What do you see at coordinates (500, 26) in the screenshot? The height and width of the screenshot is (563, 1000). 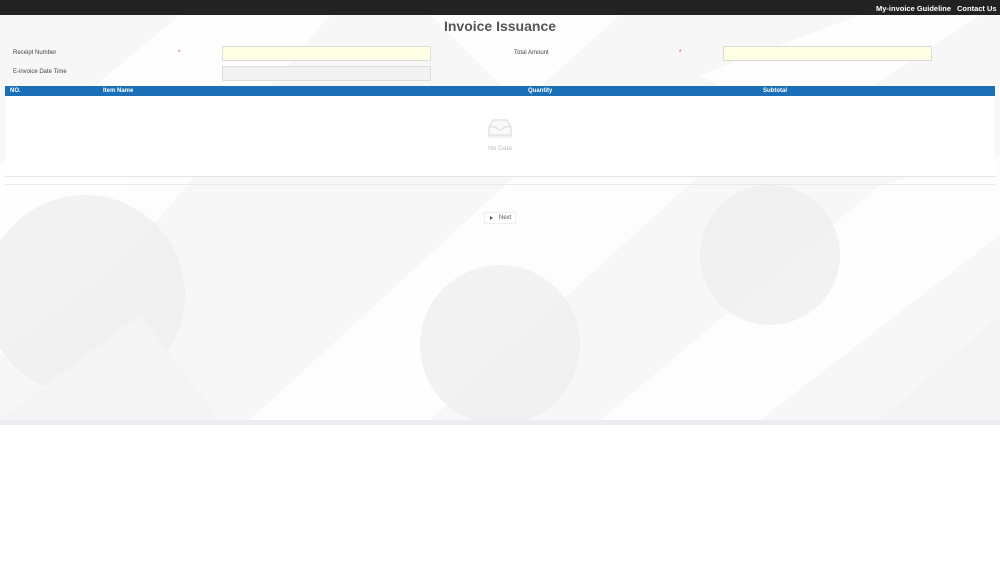 I see `page-title: Invoice Issuance` at bounding box center [500, 26].